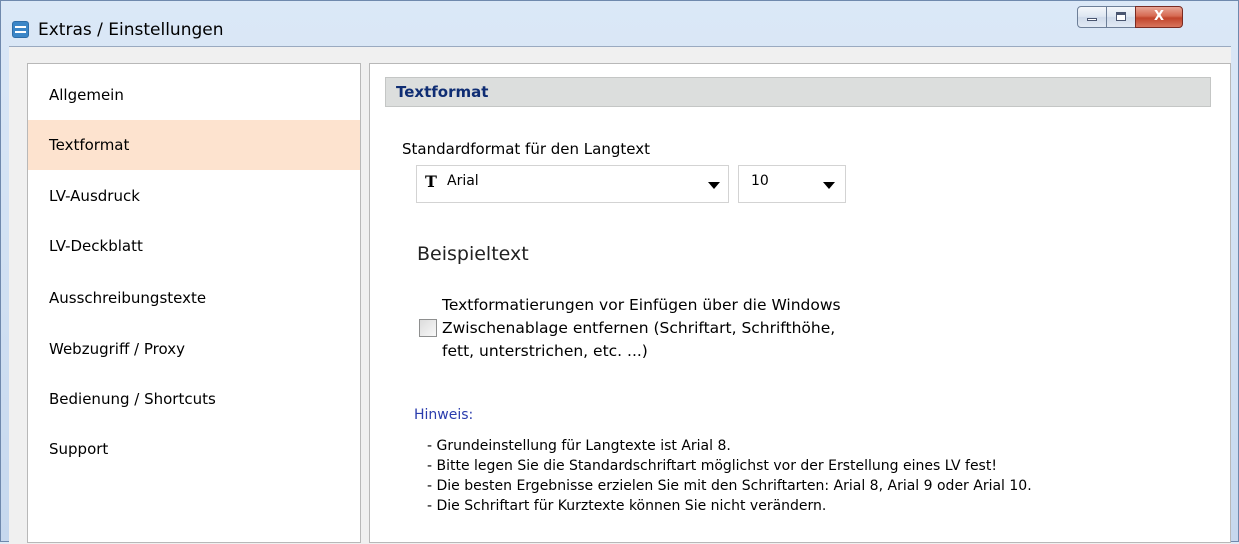 The height and width of the screenshot is (544, 1239). Describe the element at coordinates (20, 29) in the screenshot. I see `app-icon` at that location.